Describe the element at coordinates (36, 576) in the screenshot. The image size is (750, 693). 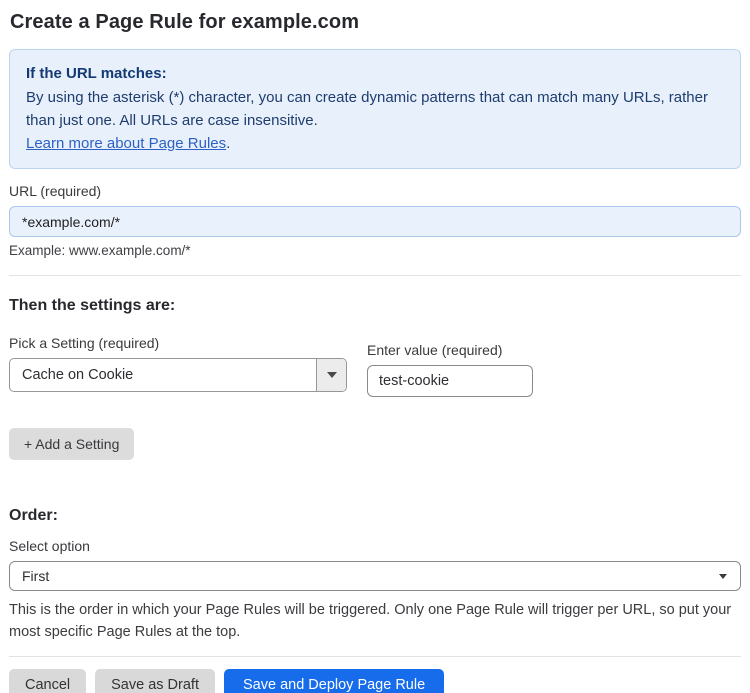
I see `order-select-value: First` at that location.